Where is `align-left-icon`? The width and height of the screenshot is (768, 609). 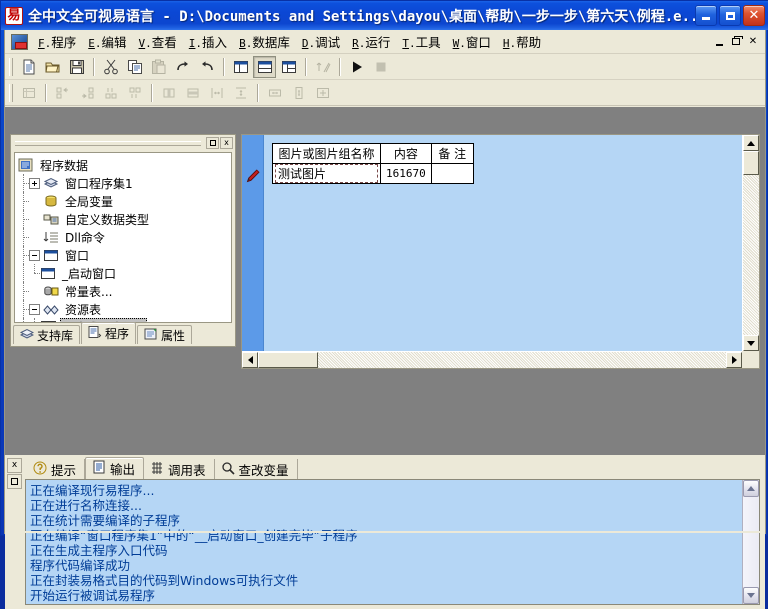
align-left-icon is located at coordinates (62, 93).